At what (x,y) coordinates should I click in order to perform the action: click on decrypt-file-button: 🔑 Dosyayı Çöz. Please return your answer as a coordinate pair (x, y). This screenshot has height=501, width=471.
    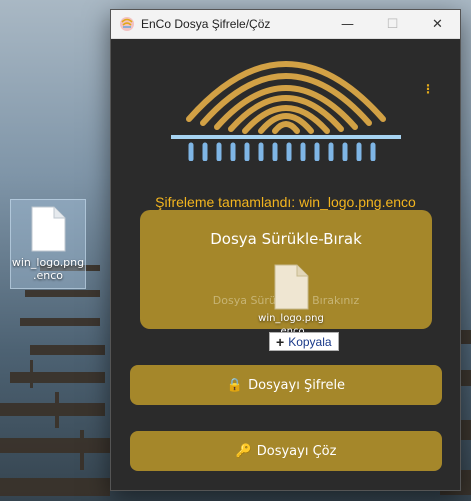
    Looking at the image, I should click on (286, 451).